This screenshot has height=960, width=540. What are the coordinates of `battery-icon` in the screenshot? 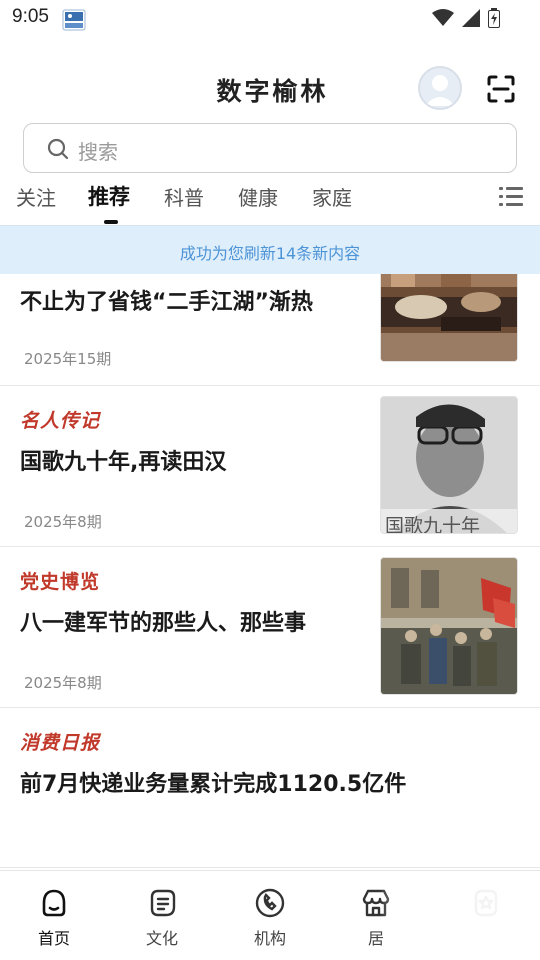 It's located at (494, 20).